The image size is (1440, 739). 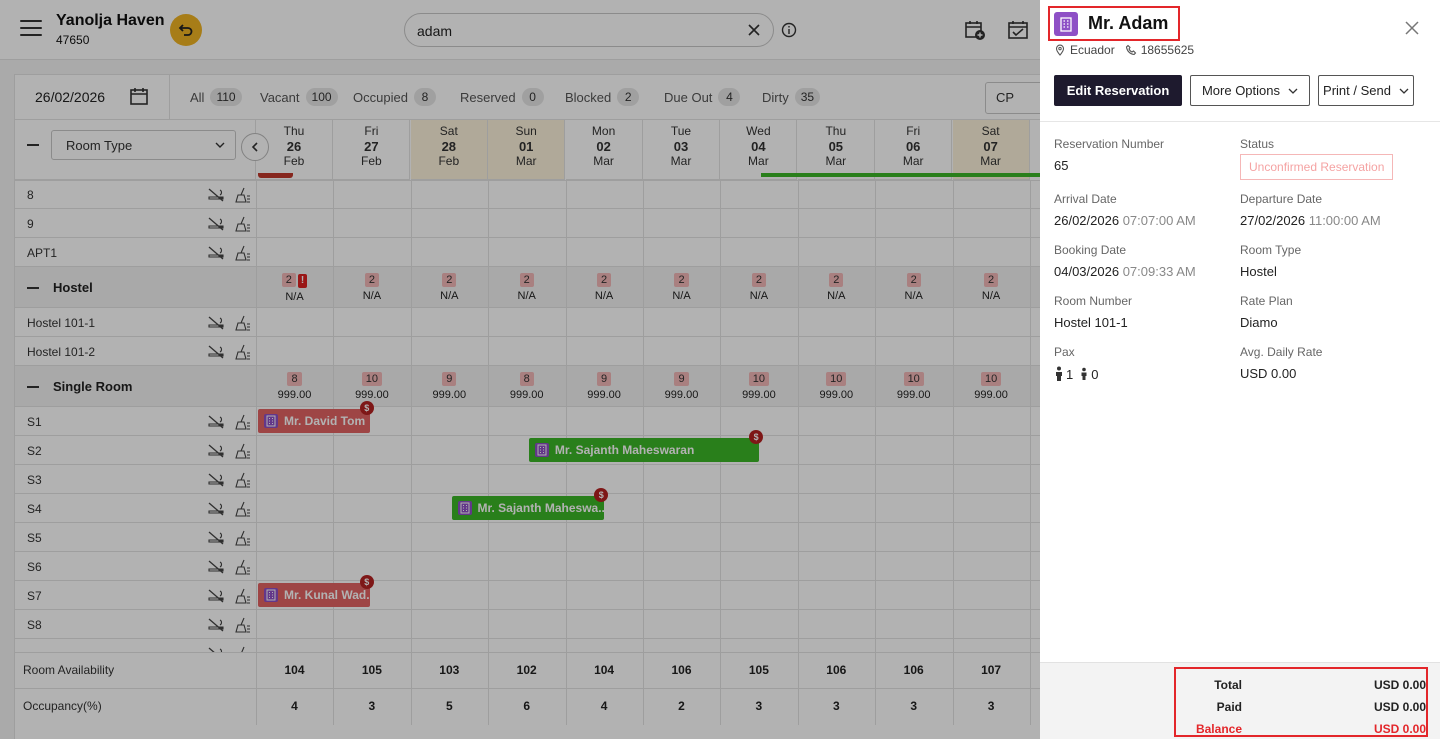 I want to click on more-options-button: More Options, so click(x=1250, y=90).